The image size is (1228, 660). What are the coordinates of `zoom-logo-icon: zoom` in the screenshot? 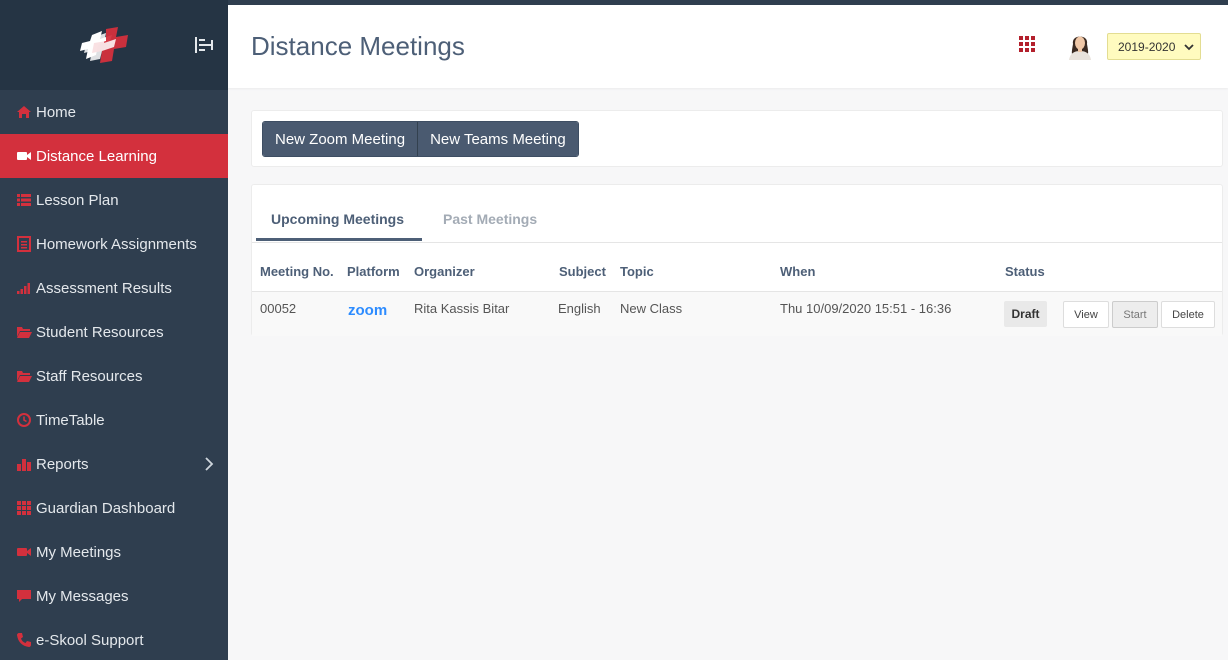 It's located at (367, 310).